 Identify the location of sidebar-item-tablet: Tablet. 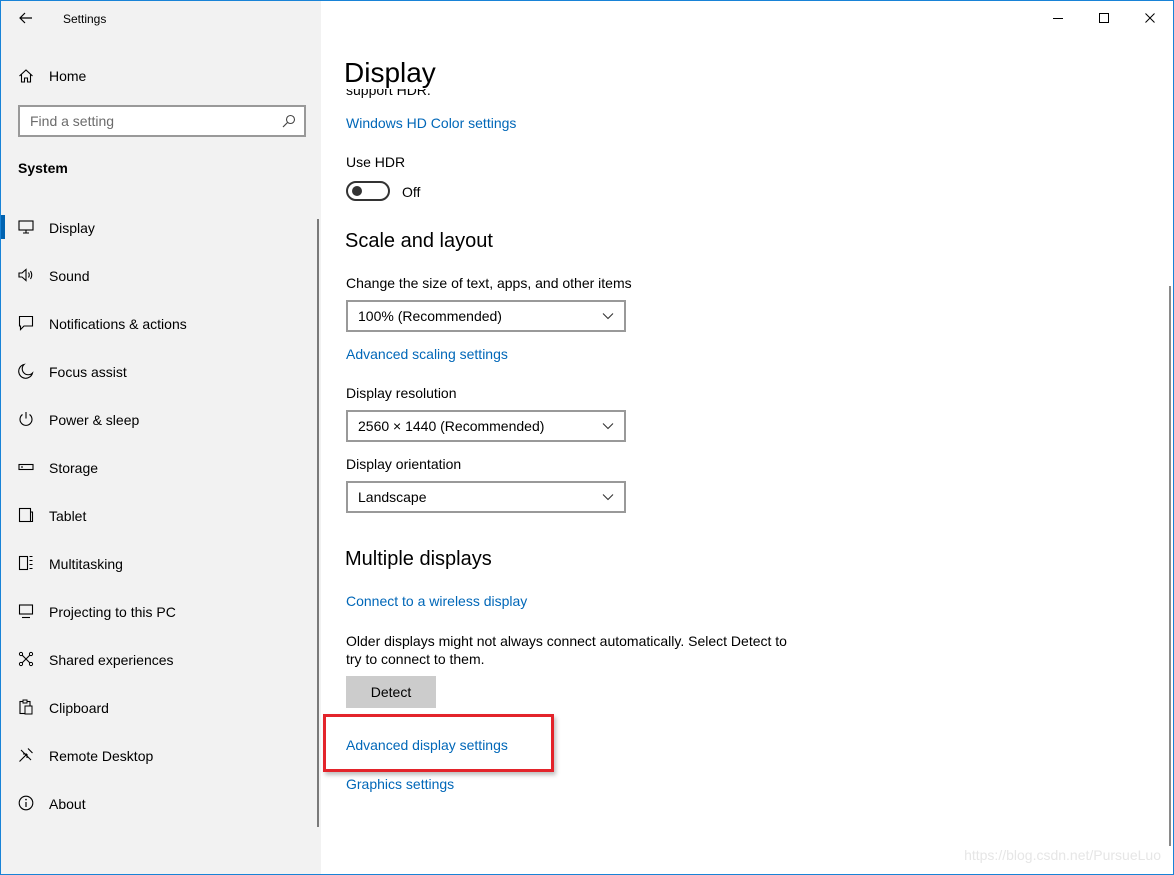
(161, 515).